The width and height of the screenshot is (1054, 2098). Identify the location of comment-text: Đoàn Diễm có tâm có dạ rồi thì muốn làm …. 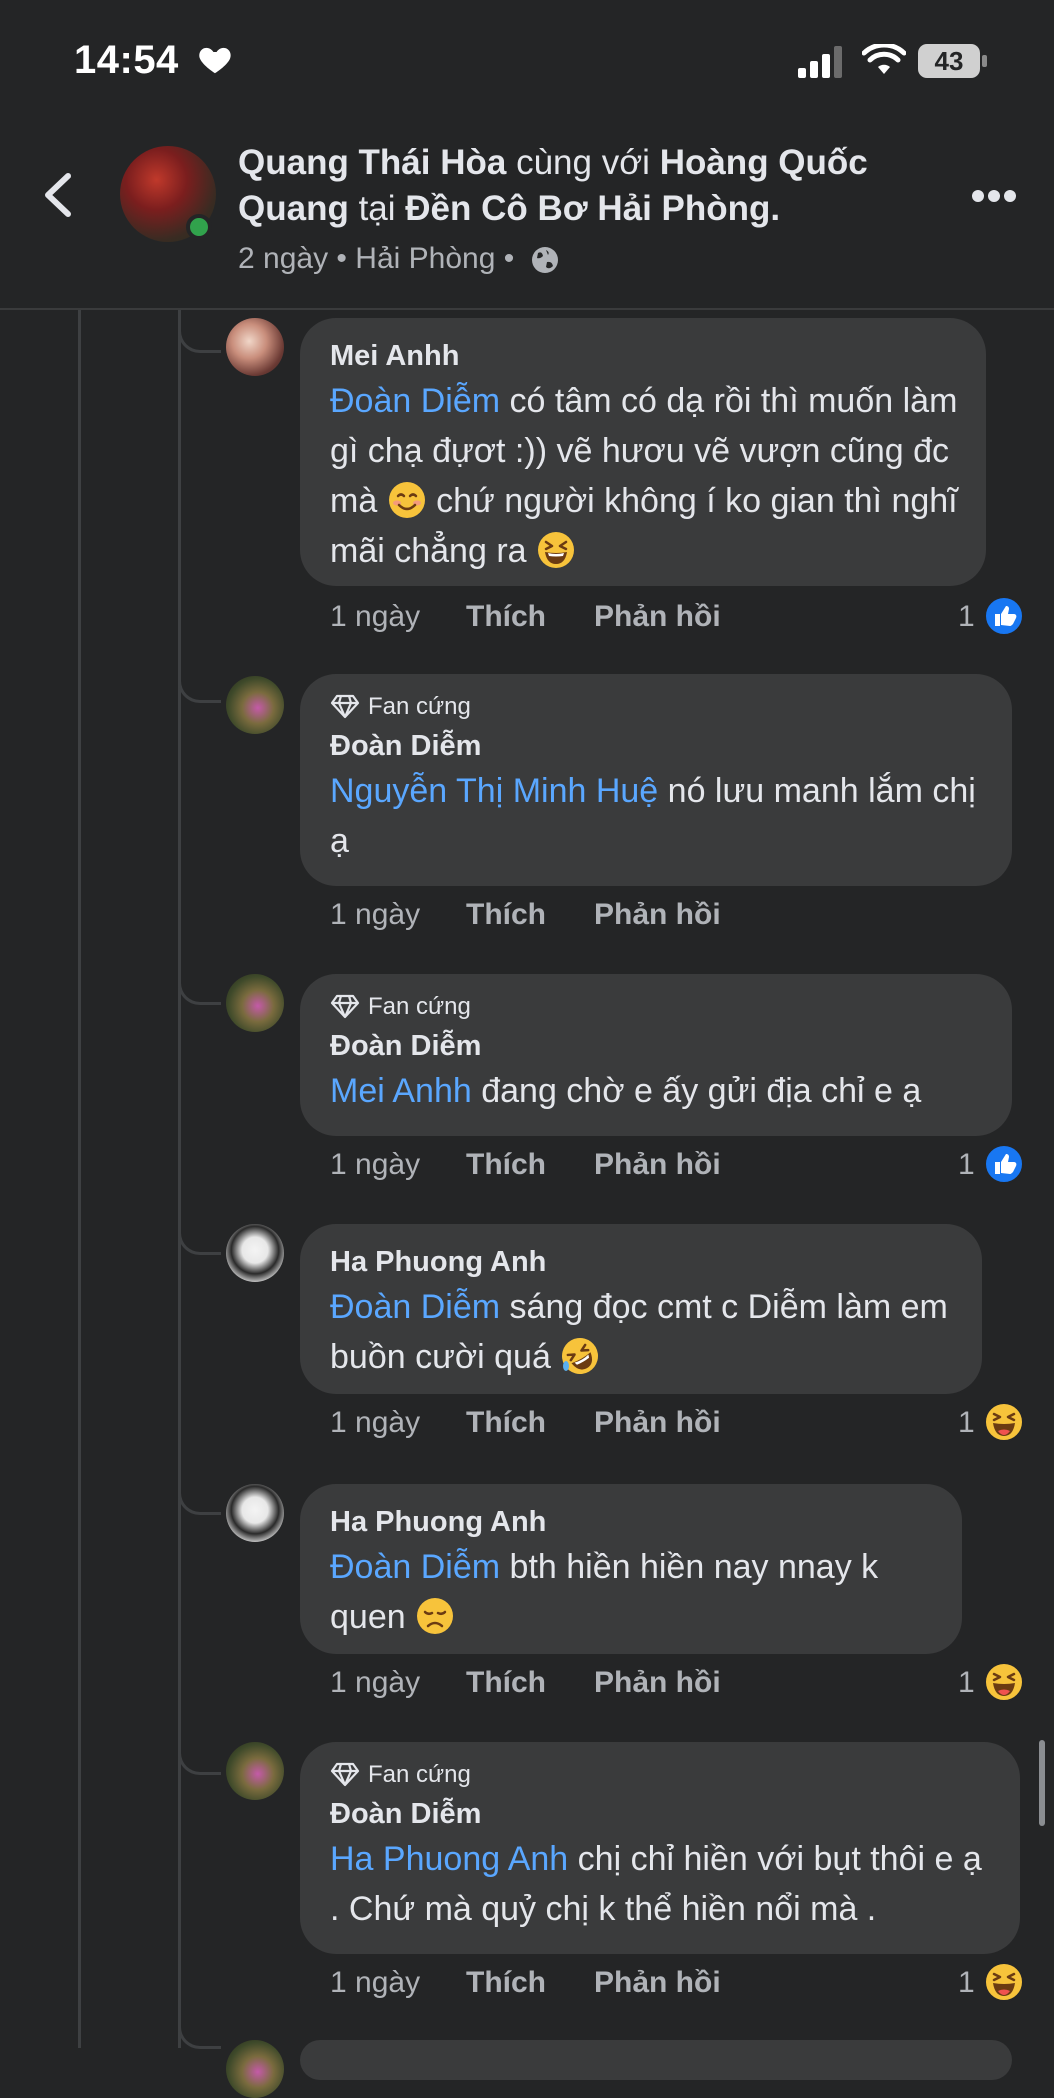
(644, 476).